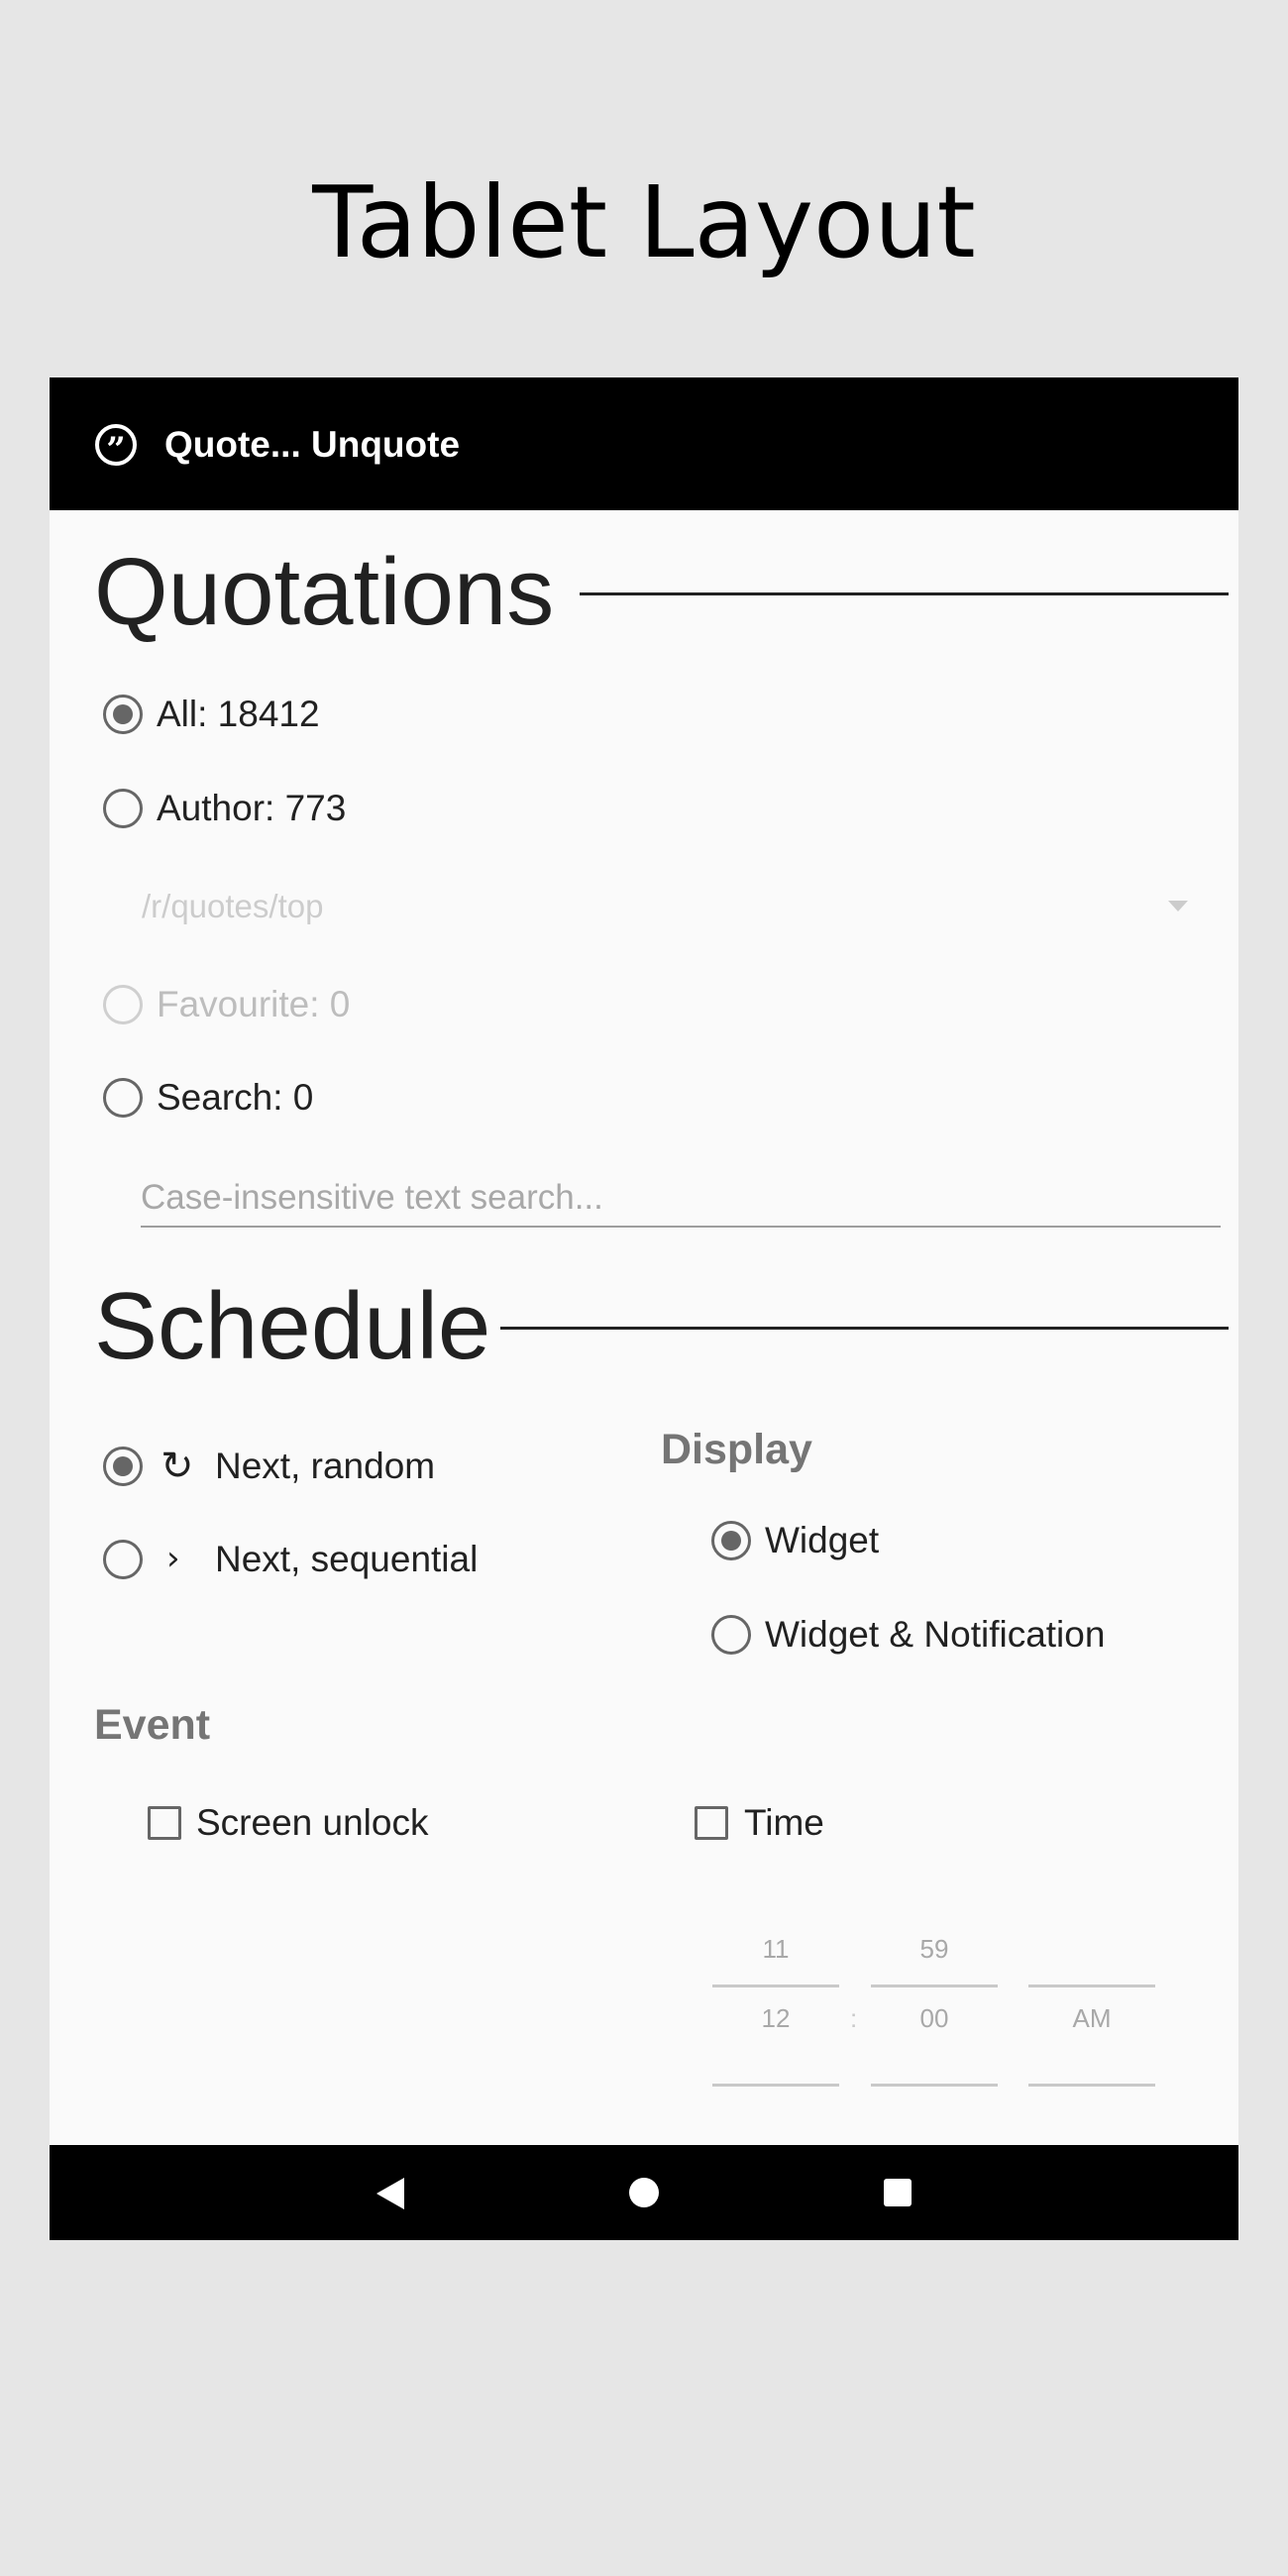 The height and width of the screenshot is (2576, 1288). Describe the element at coordinates (251, 808) in the screenshot. I see `radio-author-label: Author: 773` at that location.